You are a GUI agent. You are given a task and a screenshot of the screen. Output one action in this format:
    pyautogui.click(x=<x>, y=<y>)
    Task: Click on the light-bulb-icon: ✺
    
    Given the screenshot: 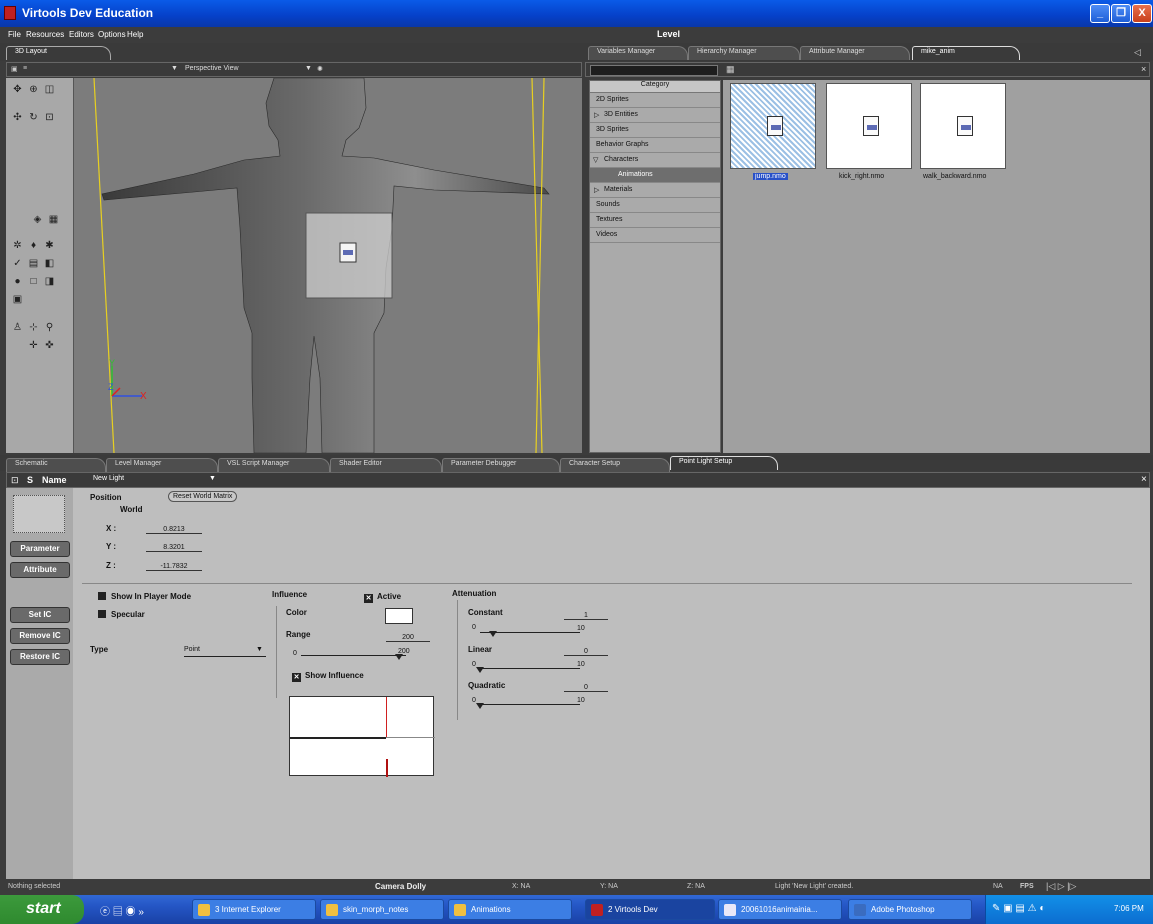 What is the action you would take?
    pyautogui.click(x=320, y=69)
    